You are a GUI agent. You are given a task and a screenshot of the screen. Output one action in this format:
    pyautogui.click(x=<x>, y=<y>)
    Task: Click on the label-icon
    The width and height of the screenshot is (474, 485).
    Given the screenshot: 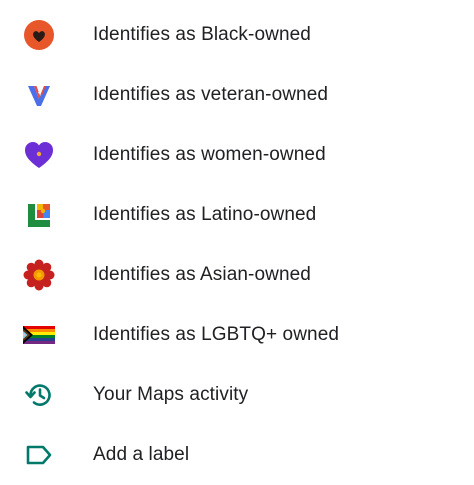 What is the action you would take?
    pyautogui.click(x=39, y=455)
    